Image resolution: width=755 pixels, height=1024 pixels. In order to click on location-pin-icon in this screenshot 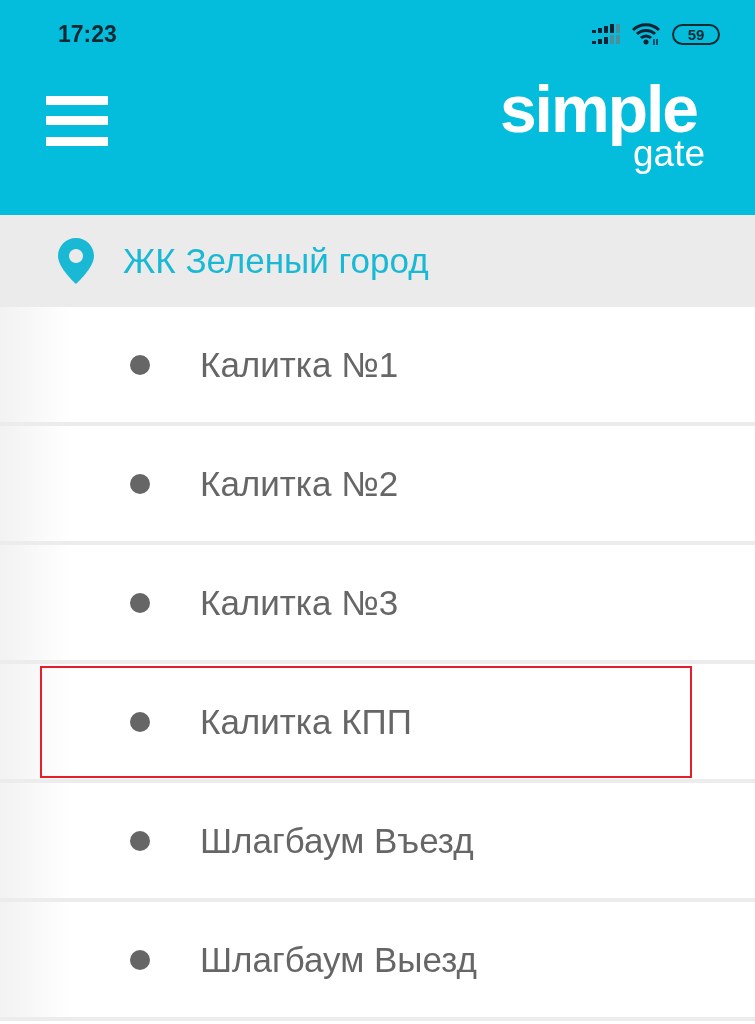, I will do `click(76, 261)`.